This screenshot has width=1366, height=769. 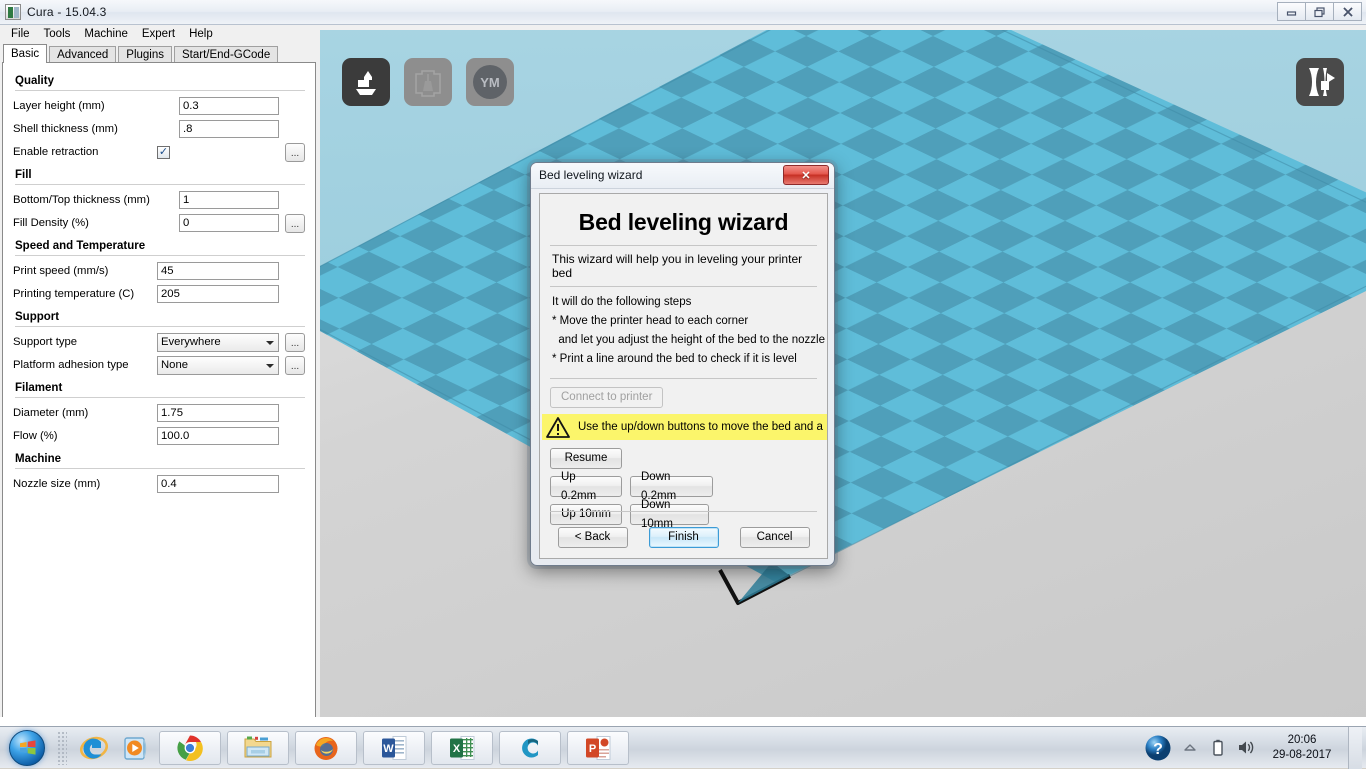 I want to click on setting-label: Fill Density (%), so click(x=51, y=223).